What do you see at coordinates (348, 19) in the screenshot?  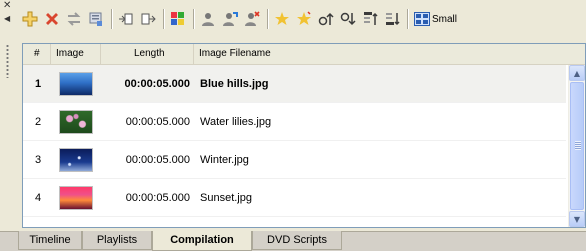 I see `move-down-icon` at bounding box center [348, 19].